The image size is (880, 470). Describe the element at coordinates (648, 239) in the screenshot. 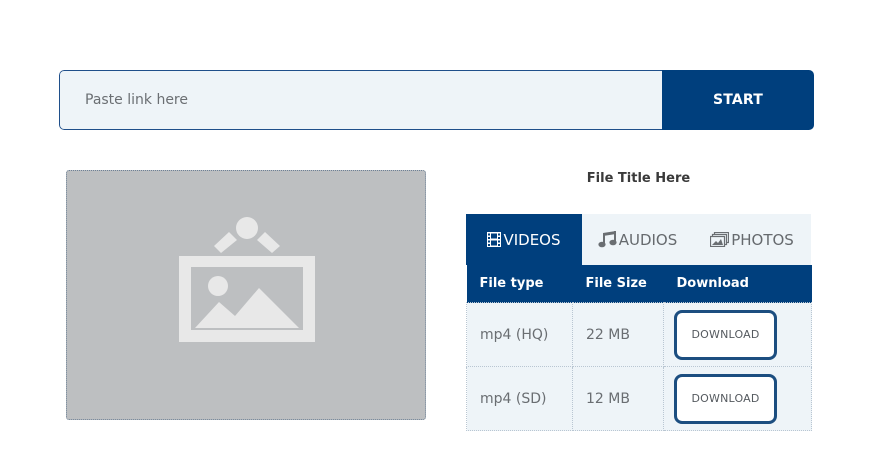

I see `tab-audios-label: AUDIOS` at that location.